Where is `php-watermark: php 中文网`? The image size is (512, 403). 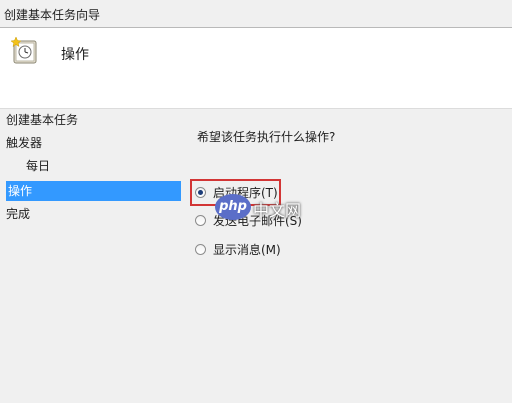 php-watermark: php 中文网 is located at coordinates (265, 208).